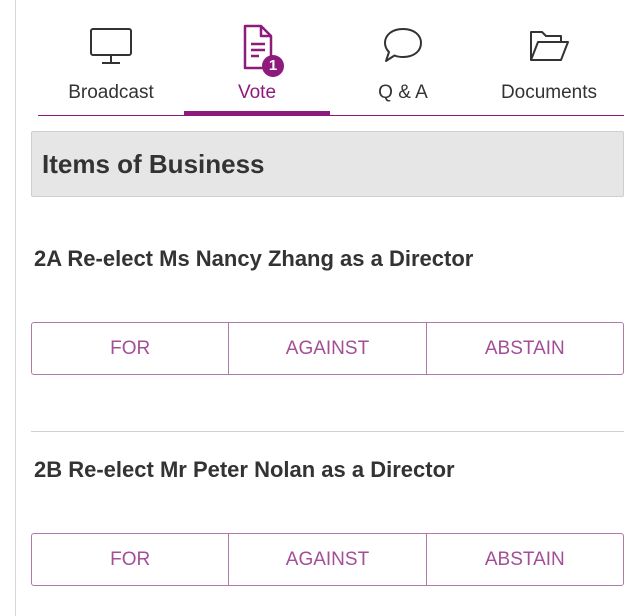 The image size is (625, 616). I want to click on tab-vote: 1 Vote, so click(257, 67).